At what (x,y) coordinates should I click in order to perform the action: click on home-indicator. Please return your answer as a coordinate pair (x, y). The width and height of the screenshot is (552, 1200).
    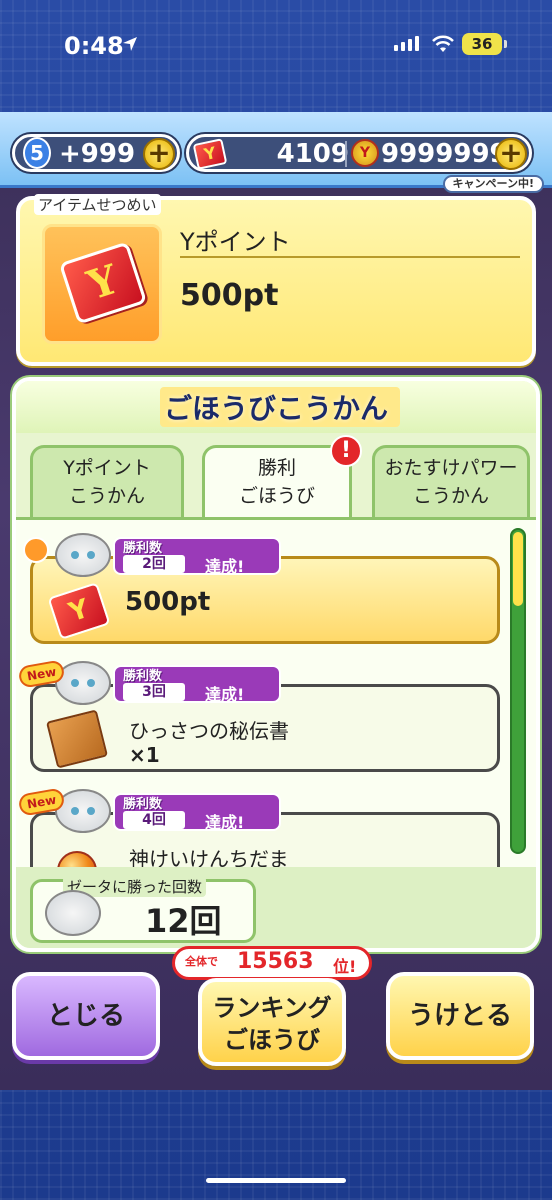
    Looking at the image, I should click on (276, 1180).